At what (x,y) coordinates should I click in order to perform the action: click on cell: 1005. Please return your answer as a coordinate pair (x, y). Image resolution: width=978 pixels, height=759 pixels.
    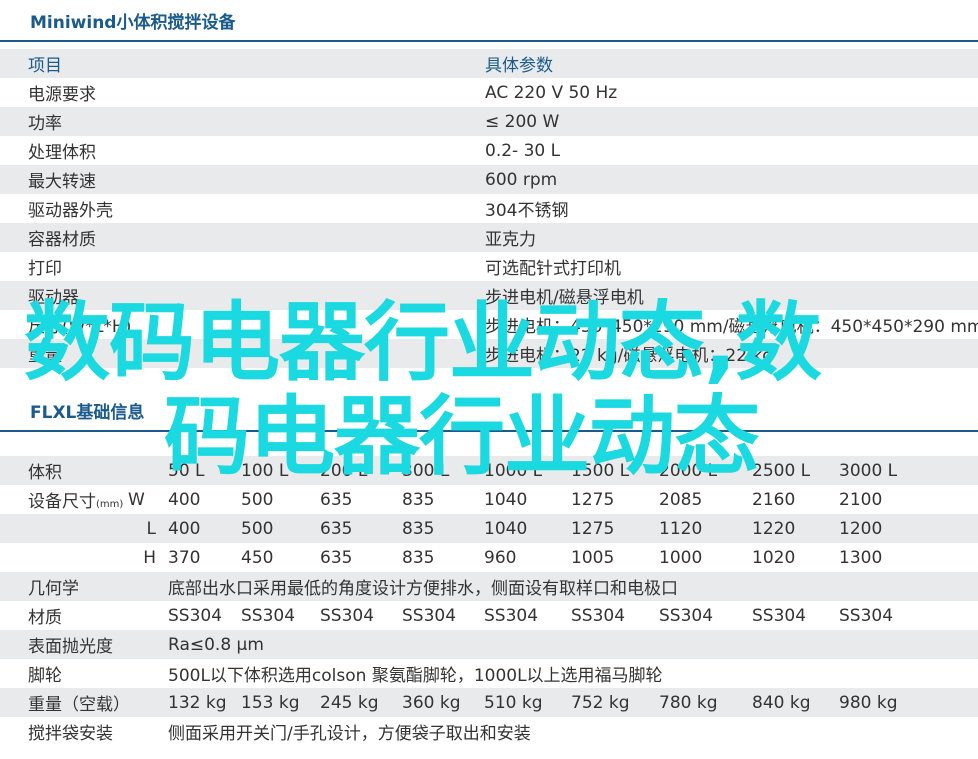
    Looking at the image, I should click on (593, 557).